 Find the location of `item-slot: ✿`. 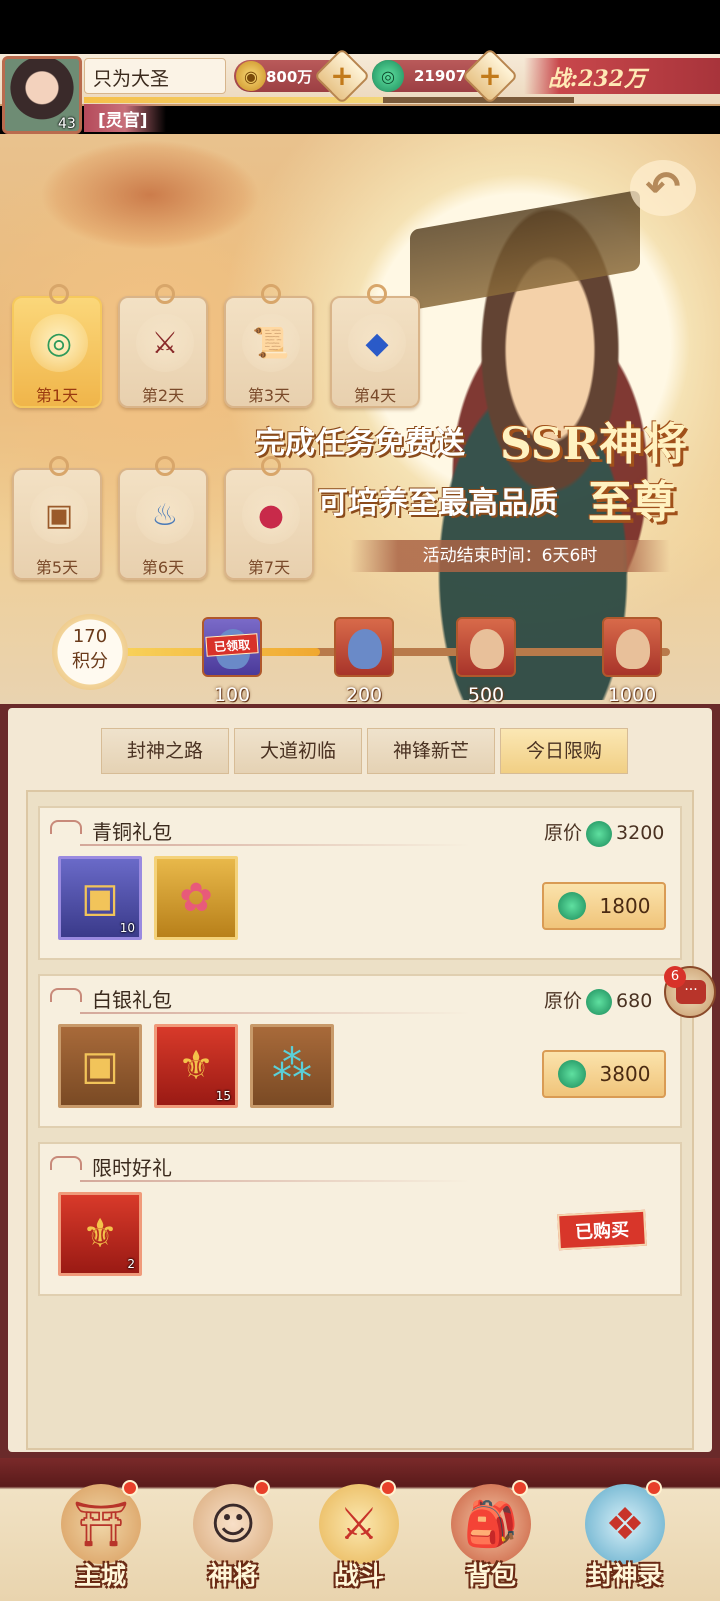

item-slot: ✿ is located at coordinates (196, 898).